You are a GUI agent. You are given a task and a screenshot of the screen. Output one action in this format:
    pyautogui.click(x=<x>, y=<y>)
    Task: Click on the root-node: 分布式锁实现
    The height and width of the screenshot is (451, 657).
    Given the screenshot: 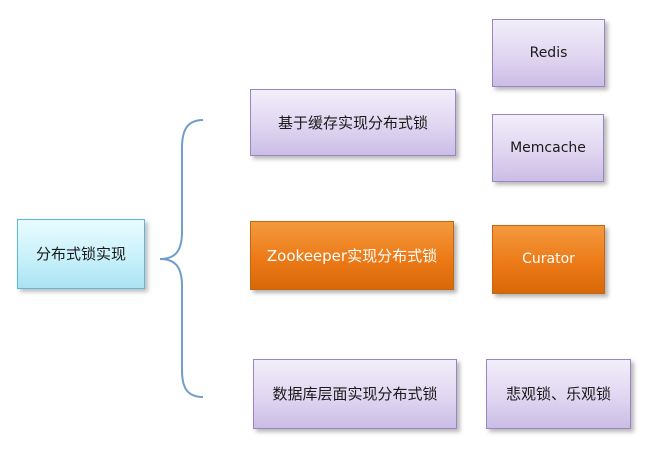 What is the action you would take?
    pyautogui.click(x=81, y=254)
    